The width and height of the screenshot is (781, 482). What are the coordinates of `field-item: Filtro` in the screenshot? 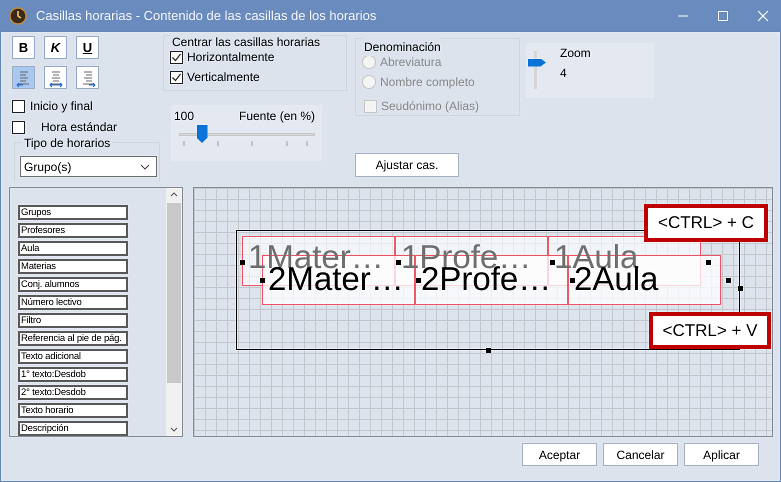 It's located at (73, 320).